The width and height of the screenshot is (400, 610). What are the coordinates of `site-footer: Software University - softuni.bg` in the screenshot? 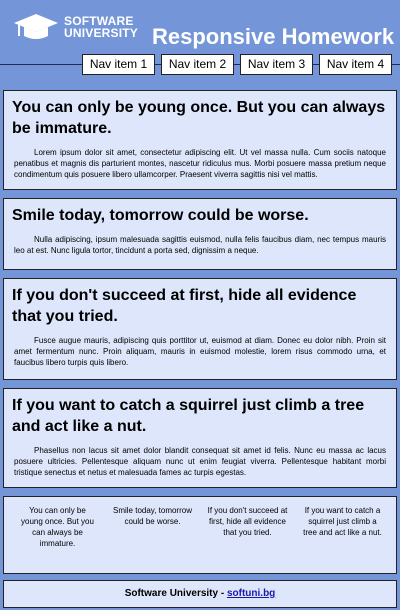 It's located at (200, 594).